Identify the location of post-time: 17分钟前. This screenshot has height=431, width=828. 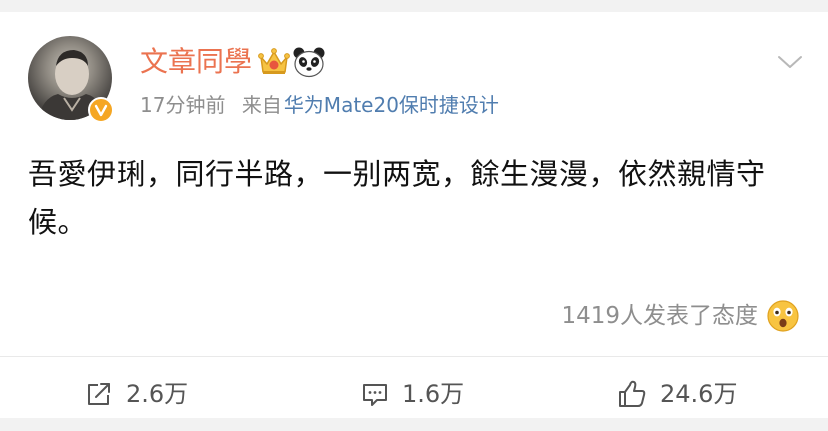
(183, 105).